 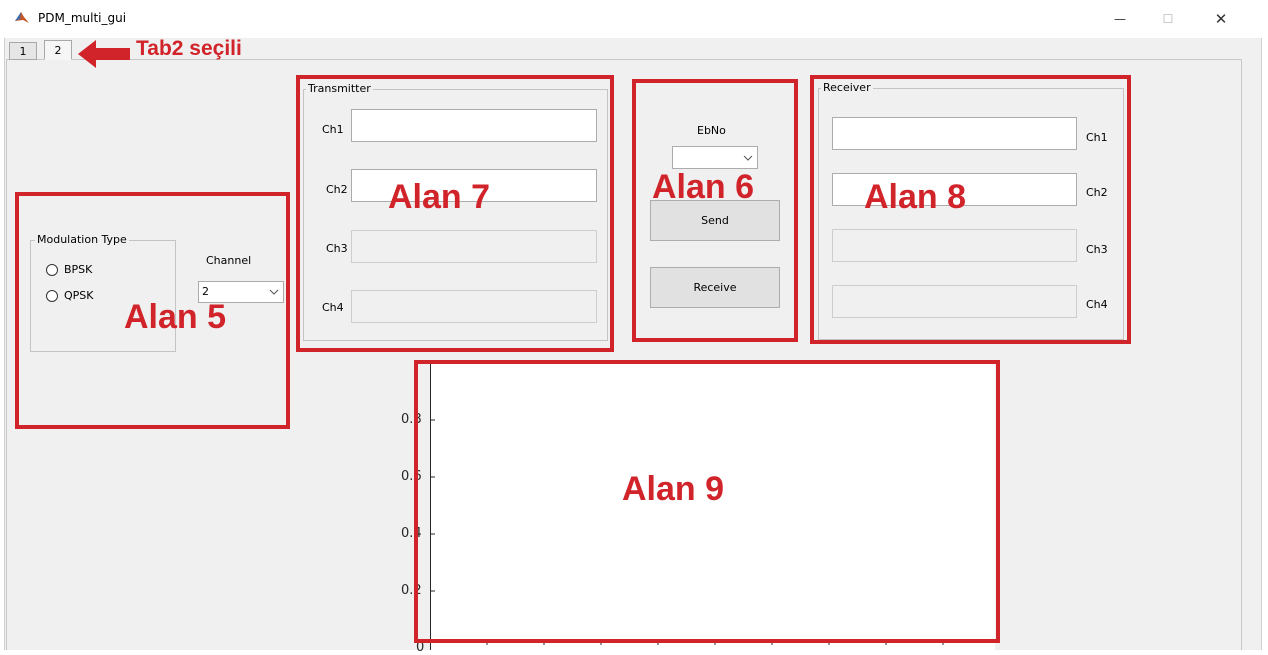 I want to click on area-9-label: Alan 9, so click(x=673, y=489).